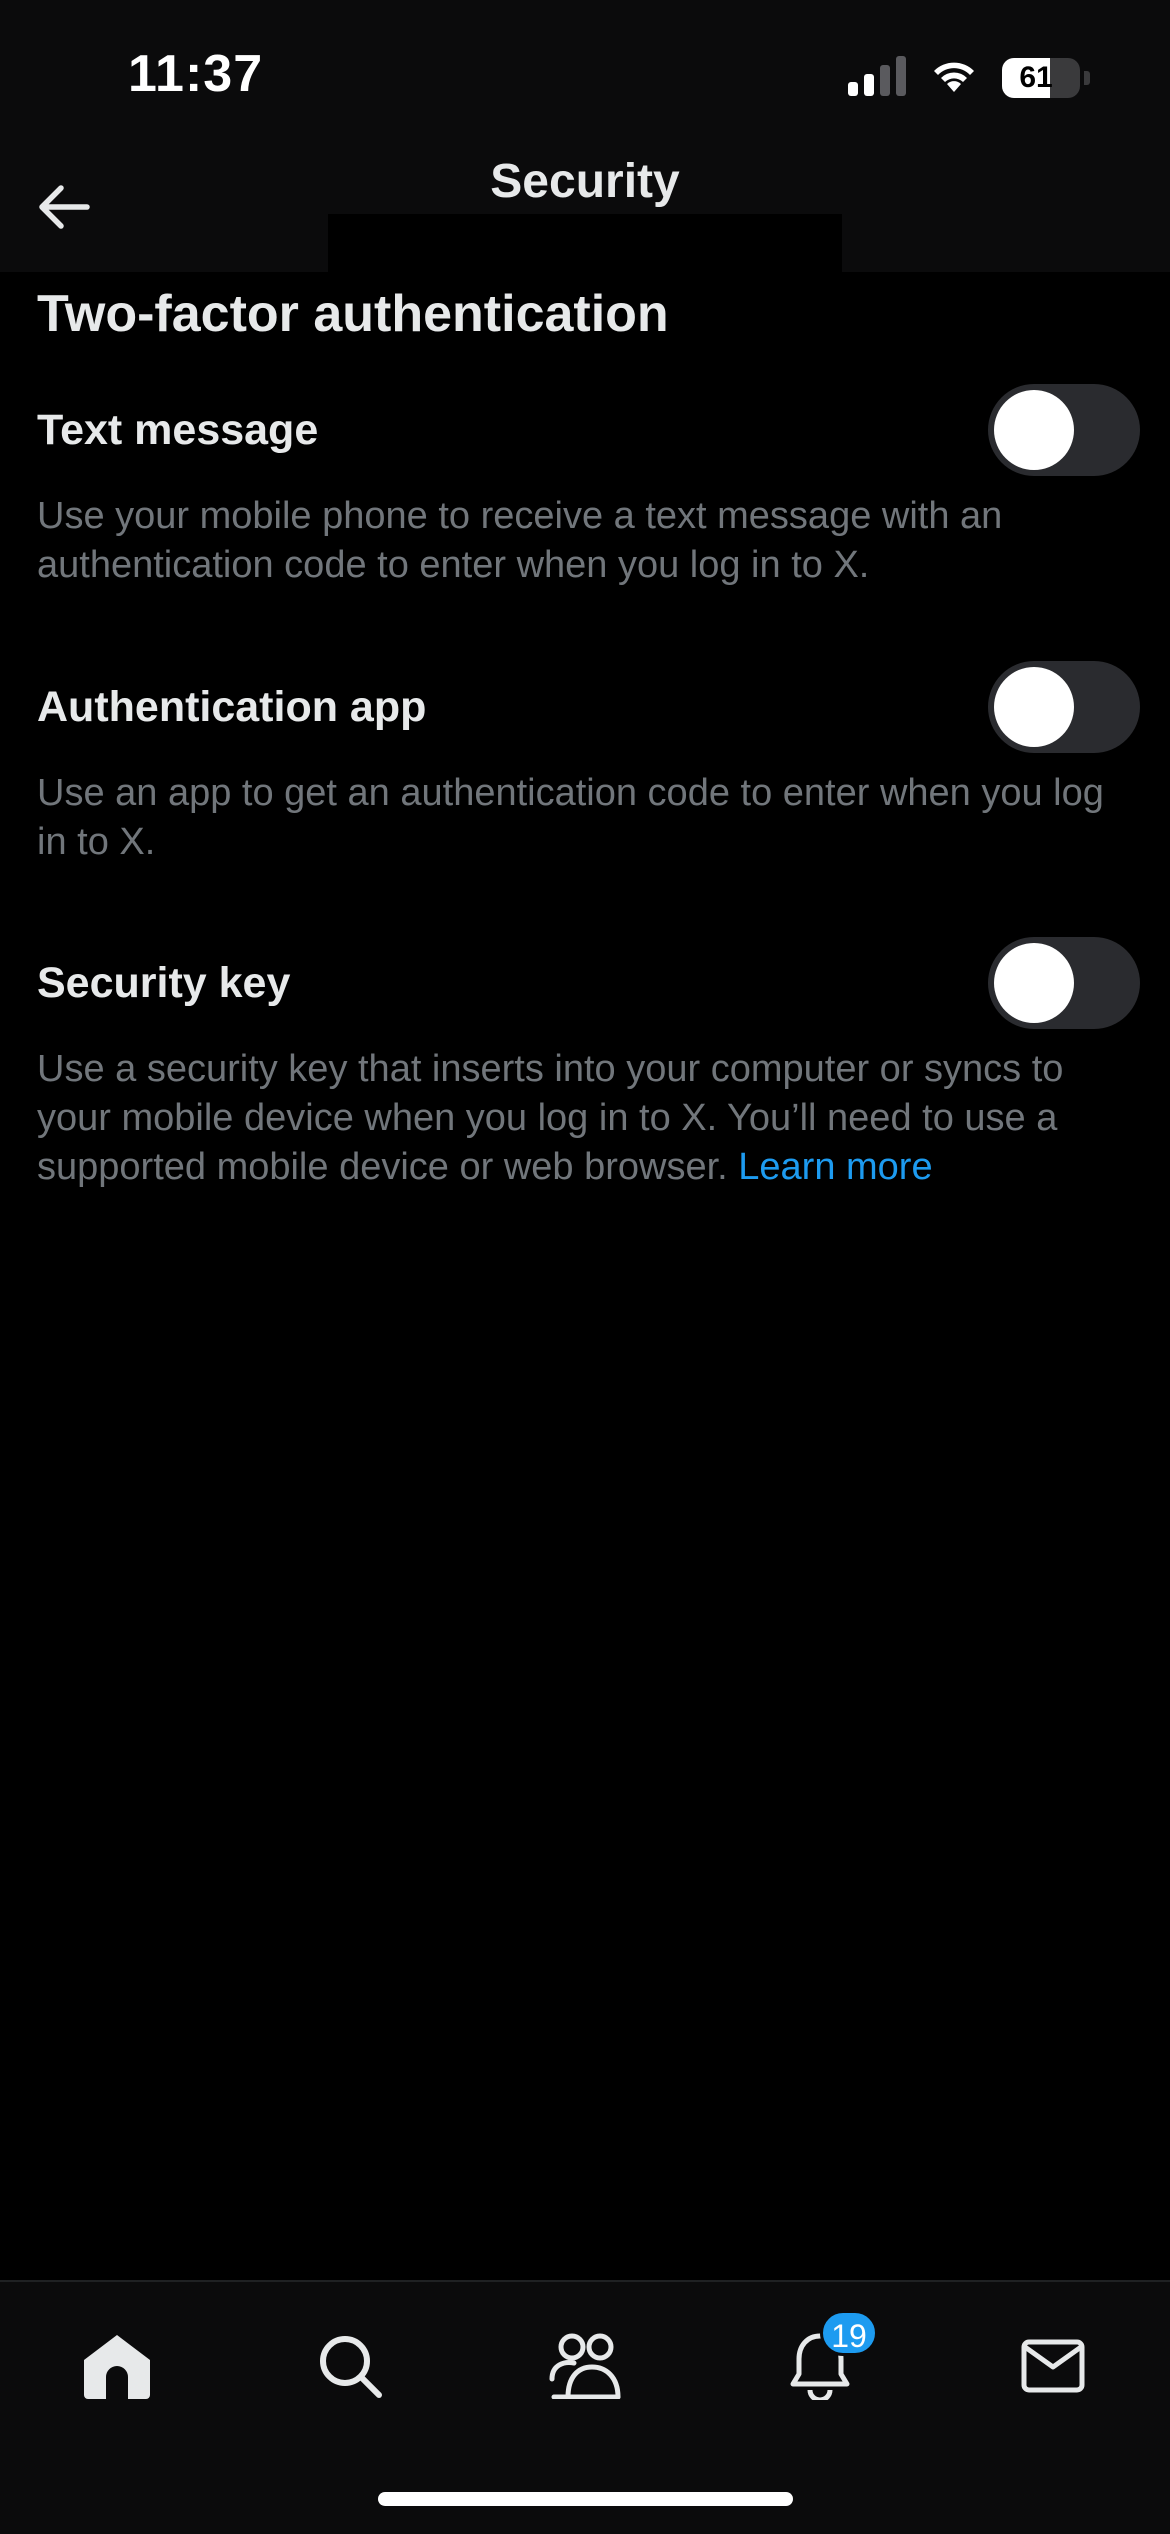 The image size is (1170, 2534). What do you see at coordinates (835, 1167) in the screenshot?
I see `learn-more-link: Learn more` at bounding box center [835, 1167].